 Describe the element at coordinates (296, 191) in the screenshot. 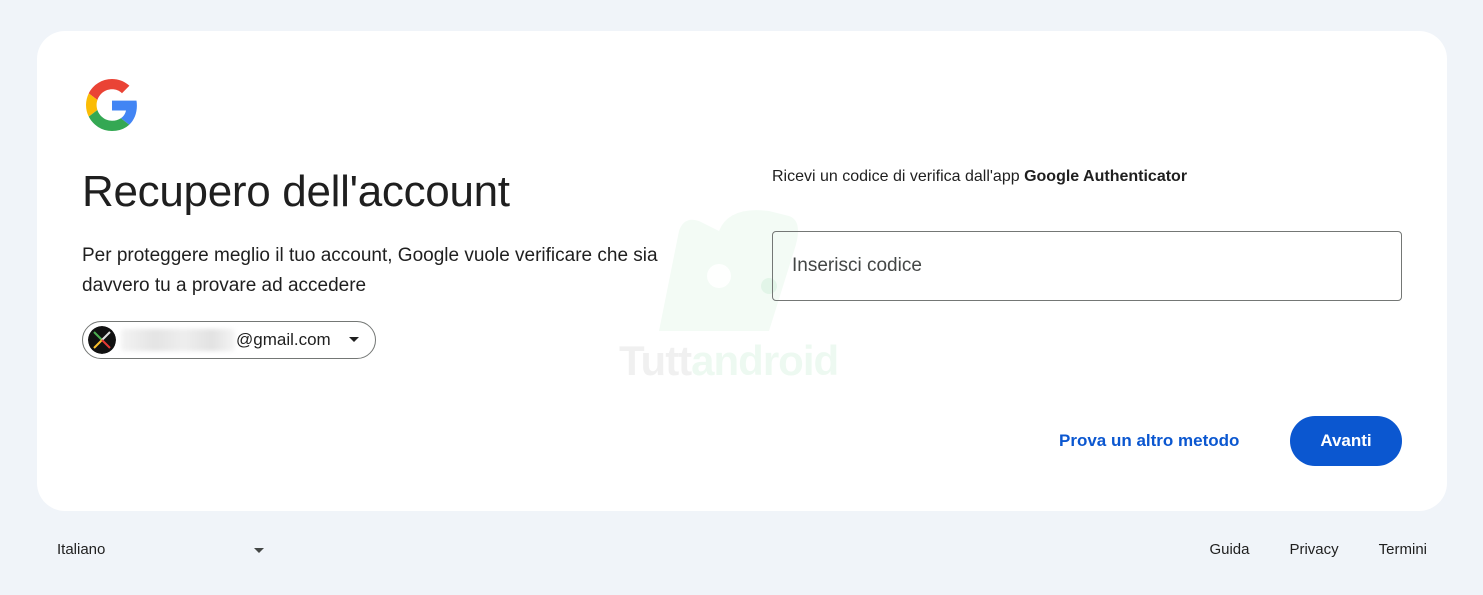

I see `page-title: Recupero dell'account` at that location.